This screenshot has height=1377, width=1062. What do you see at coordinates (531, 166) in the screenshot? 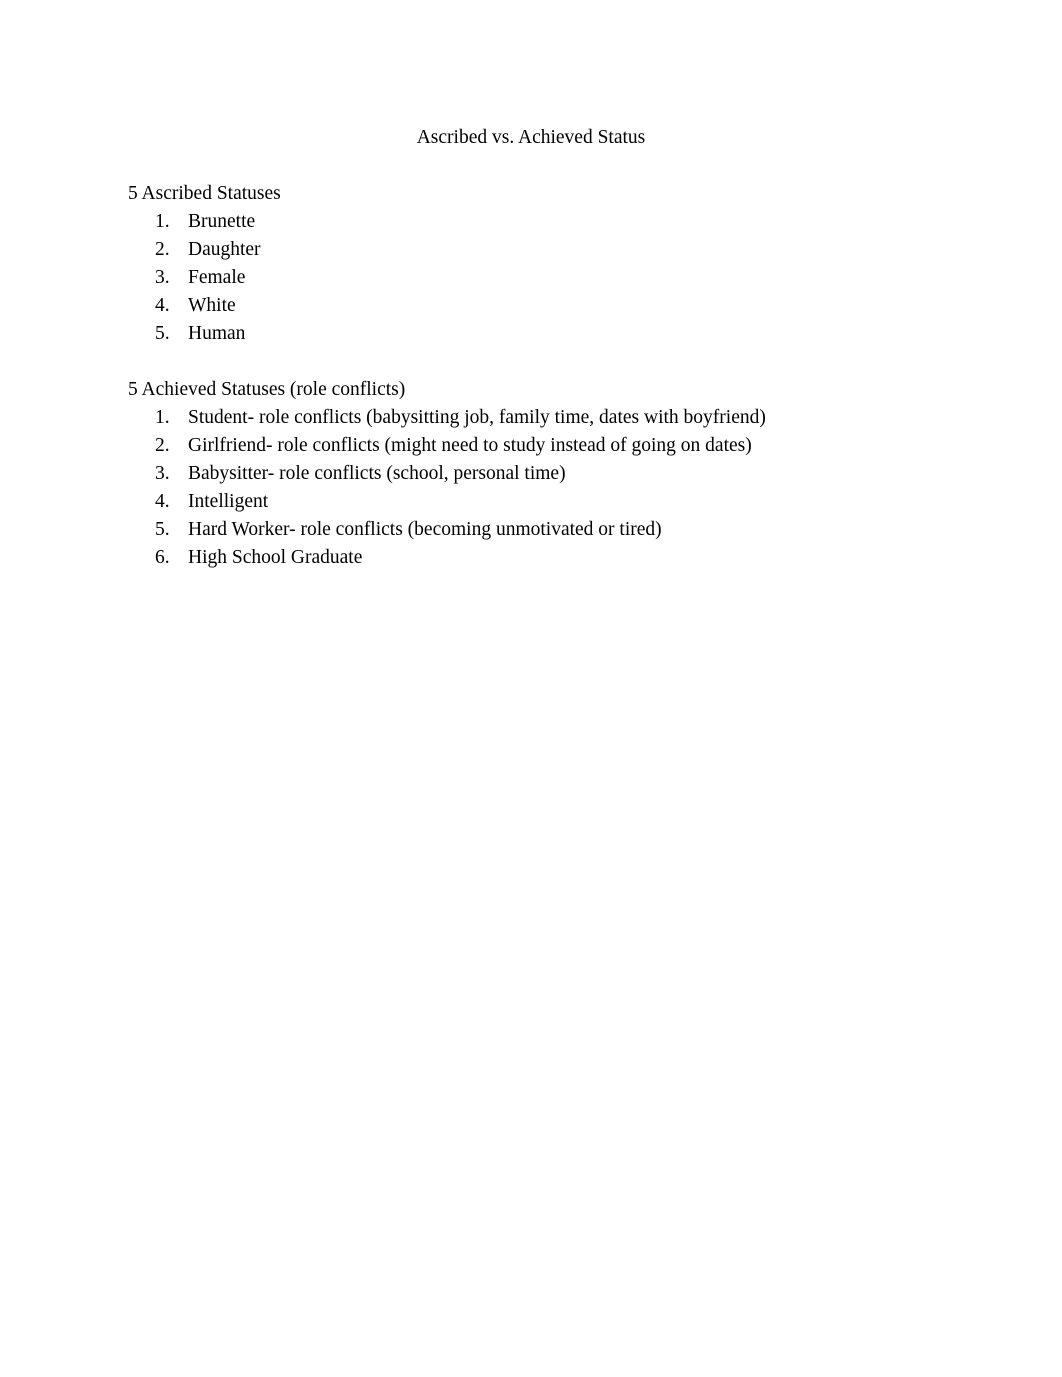
I see `title-spacer` at bounding box center [531, 166].